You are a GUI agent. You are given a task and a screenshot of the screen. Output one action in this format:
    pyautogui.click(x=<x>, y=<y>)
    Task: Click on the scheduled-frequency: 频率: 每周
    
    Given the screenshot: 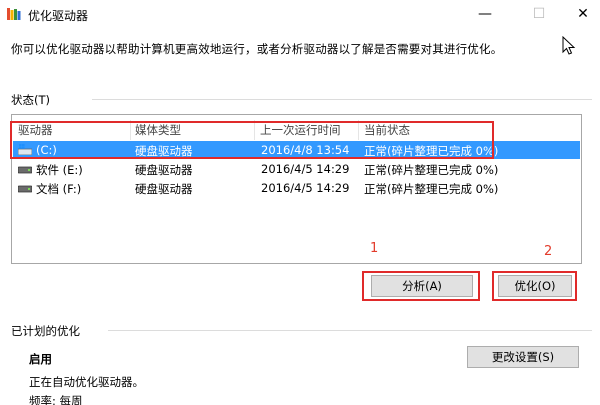 What is the action you would take?
    pyautogui.click(x=56, y=399)
    